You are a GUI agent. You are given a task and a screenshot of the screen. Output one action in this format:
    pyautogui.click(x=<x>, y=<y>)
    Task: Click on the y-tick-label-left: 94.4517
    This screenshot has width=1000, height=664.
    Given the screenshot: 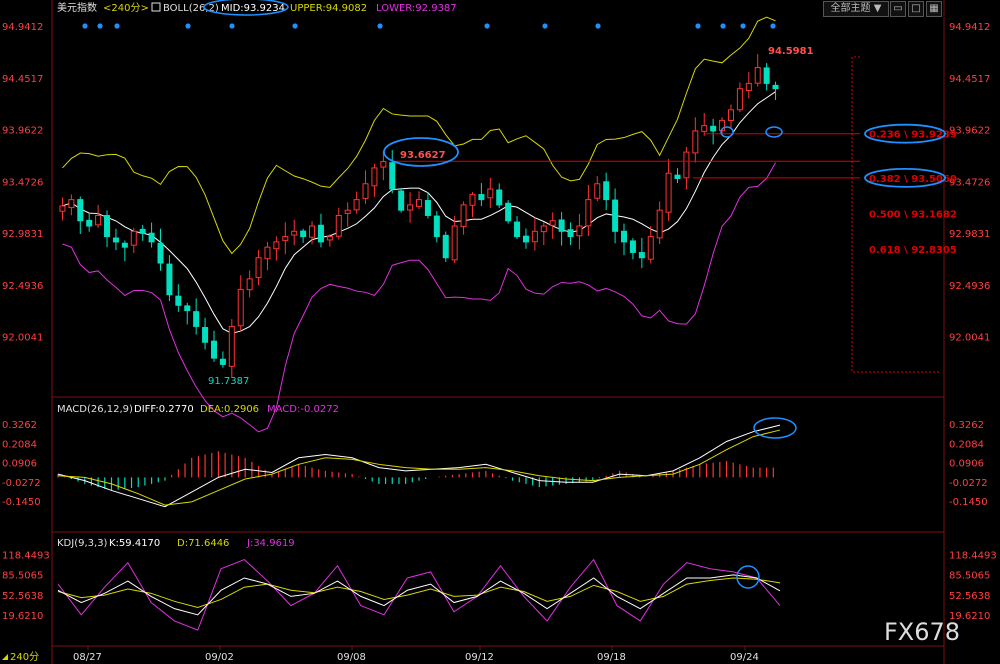 What is the action you would take?
    pyautogui.click(x=22, y=79)
    